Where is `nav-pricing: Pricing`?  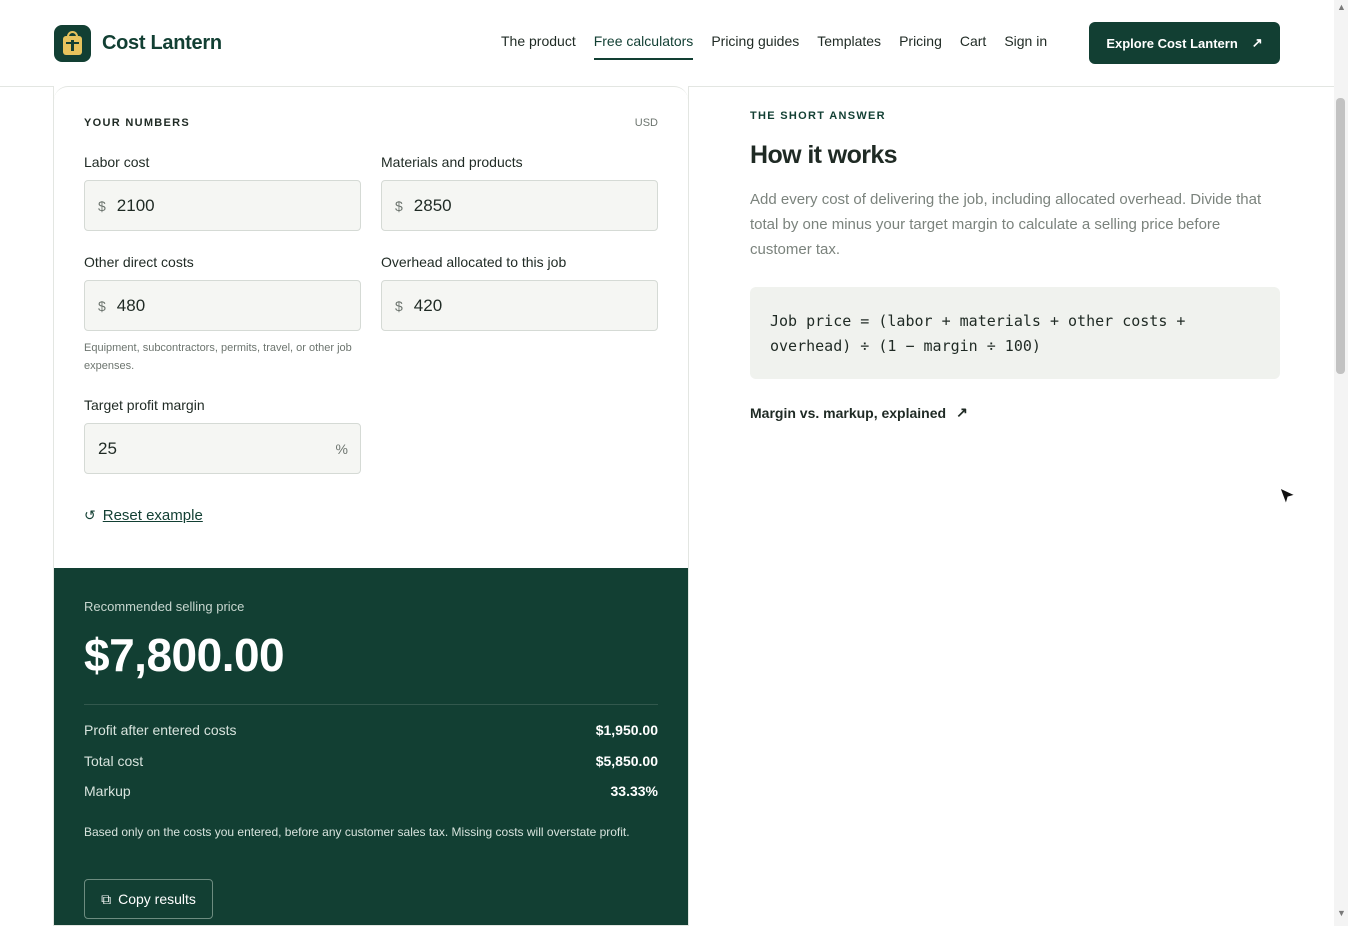
nav-pricing: Pricing is located at coordinates (920, 46).